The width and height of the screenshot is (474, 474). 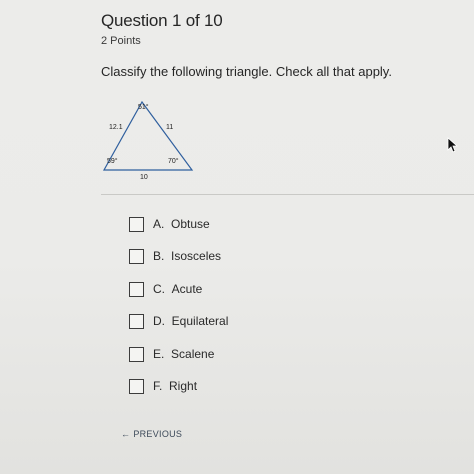 I want to click on option-e-text: Scalene, so click(x=193, y=354).